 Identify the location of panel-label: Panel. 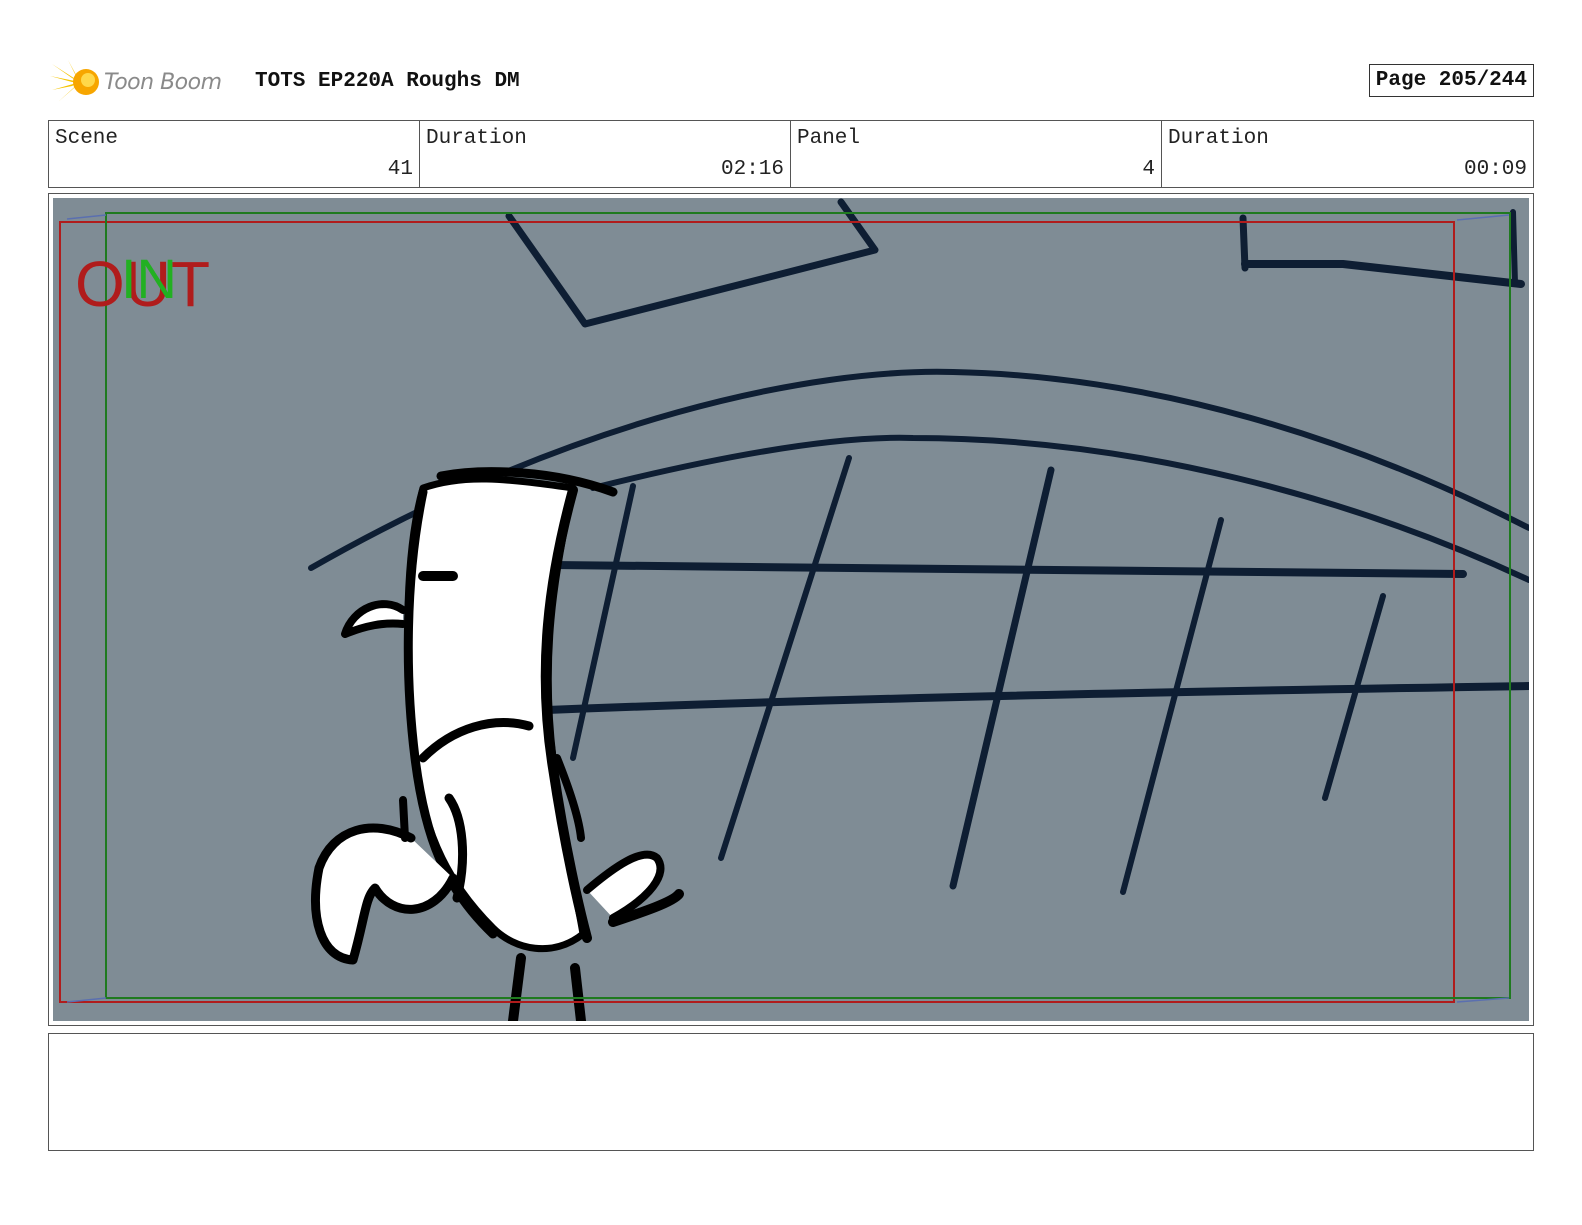
(829, 138).